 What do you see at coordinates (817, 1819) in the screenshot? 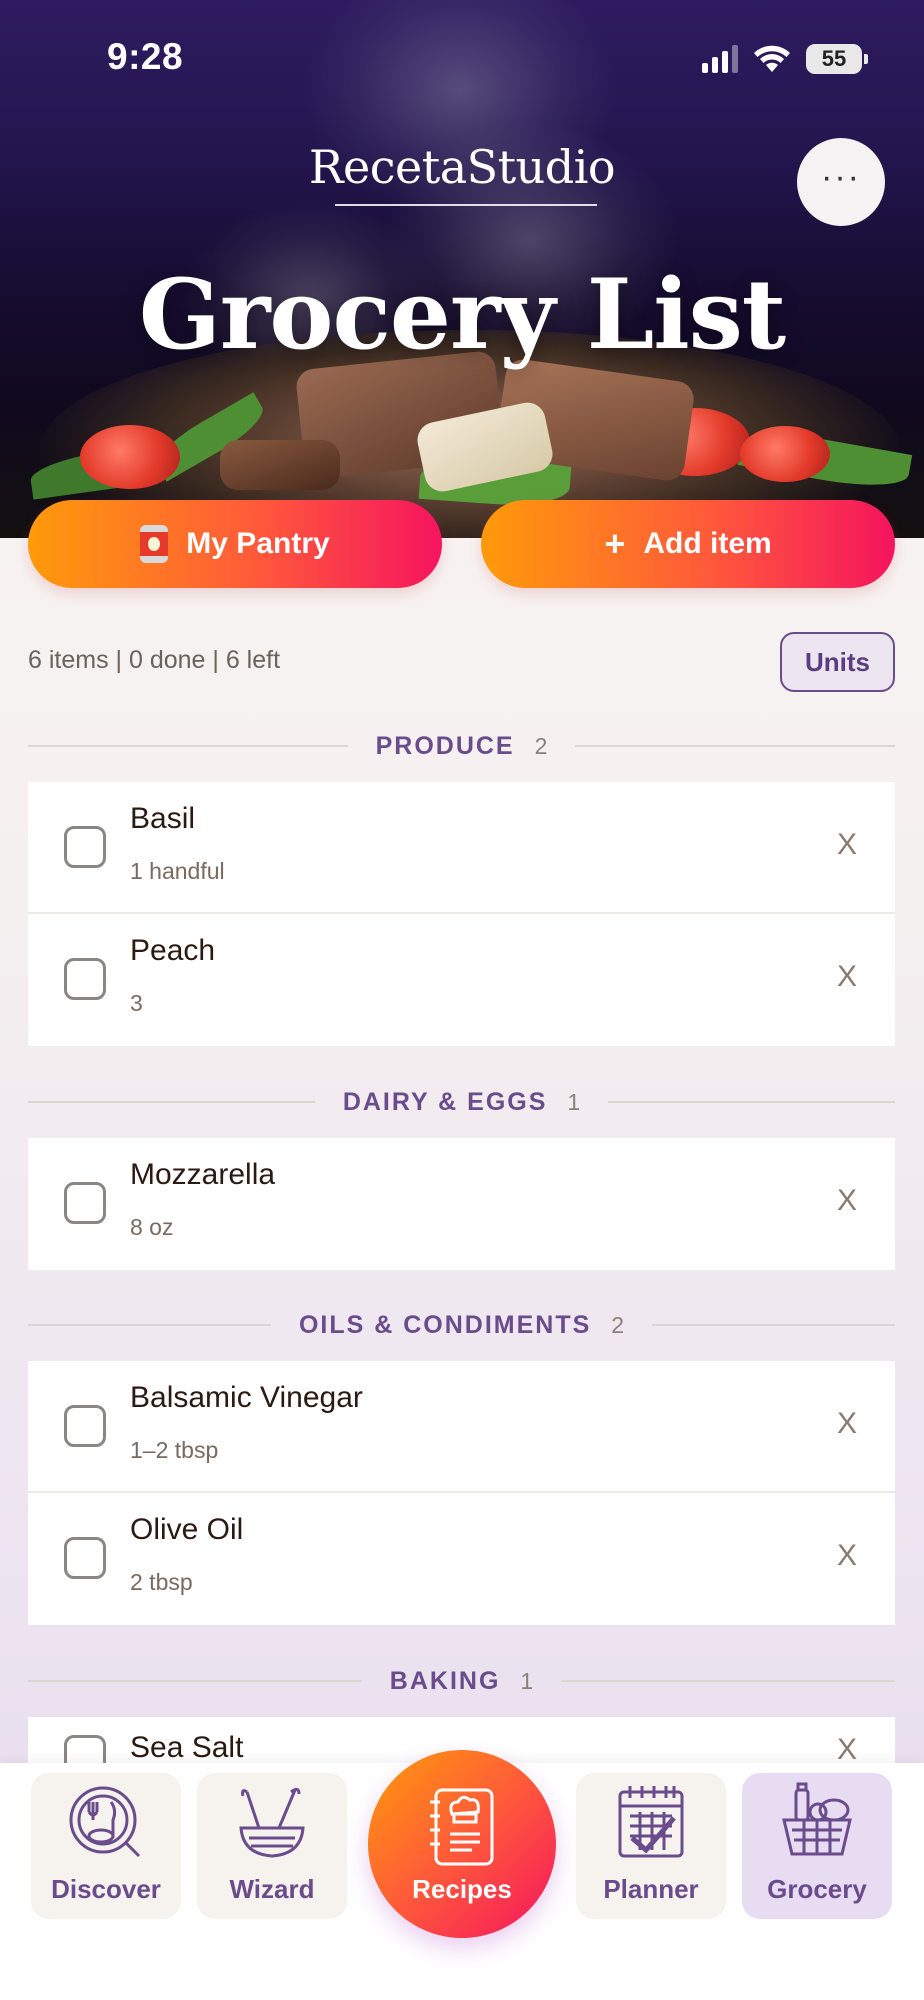
I see `grocery-basket-icon` at bounding box center [817, 1819].